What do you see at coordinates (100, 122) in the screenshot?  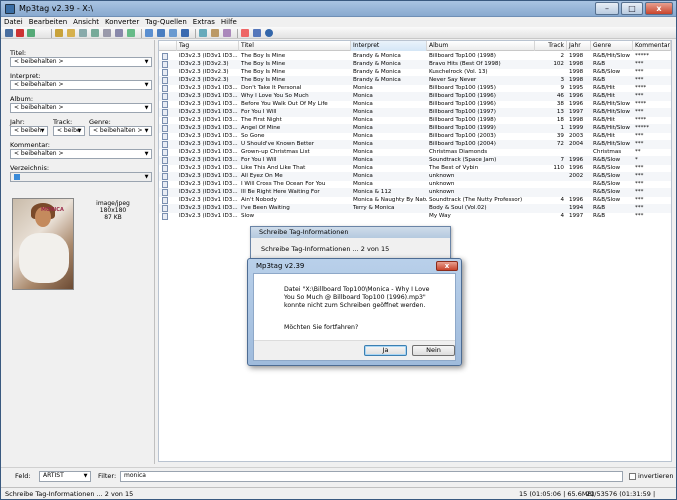 I see `genre-label: Genre:` at bounding box center [100, 122].